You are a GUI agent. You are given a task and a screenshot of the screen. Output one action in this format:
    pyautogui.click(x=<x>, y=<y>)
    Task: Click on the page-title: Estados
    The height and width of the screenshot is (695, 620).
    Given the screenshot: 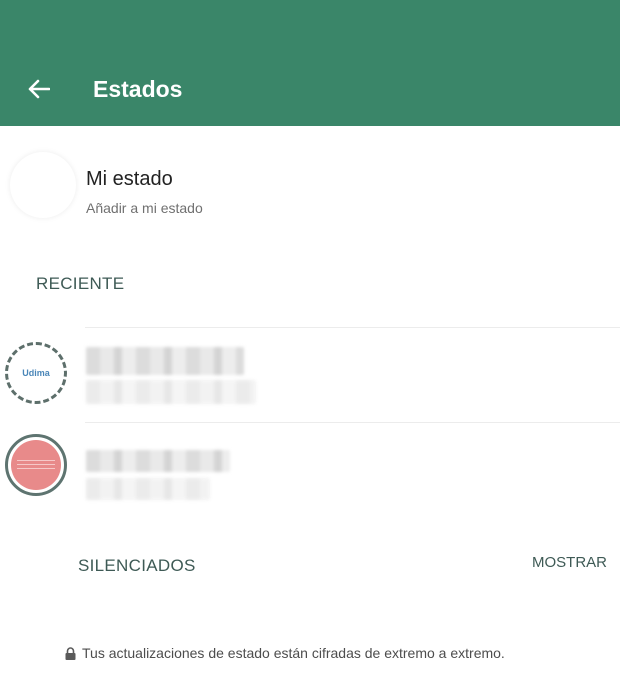 What is the action you would take?
    pyautogui.click(x=138, y=89)
    